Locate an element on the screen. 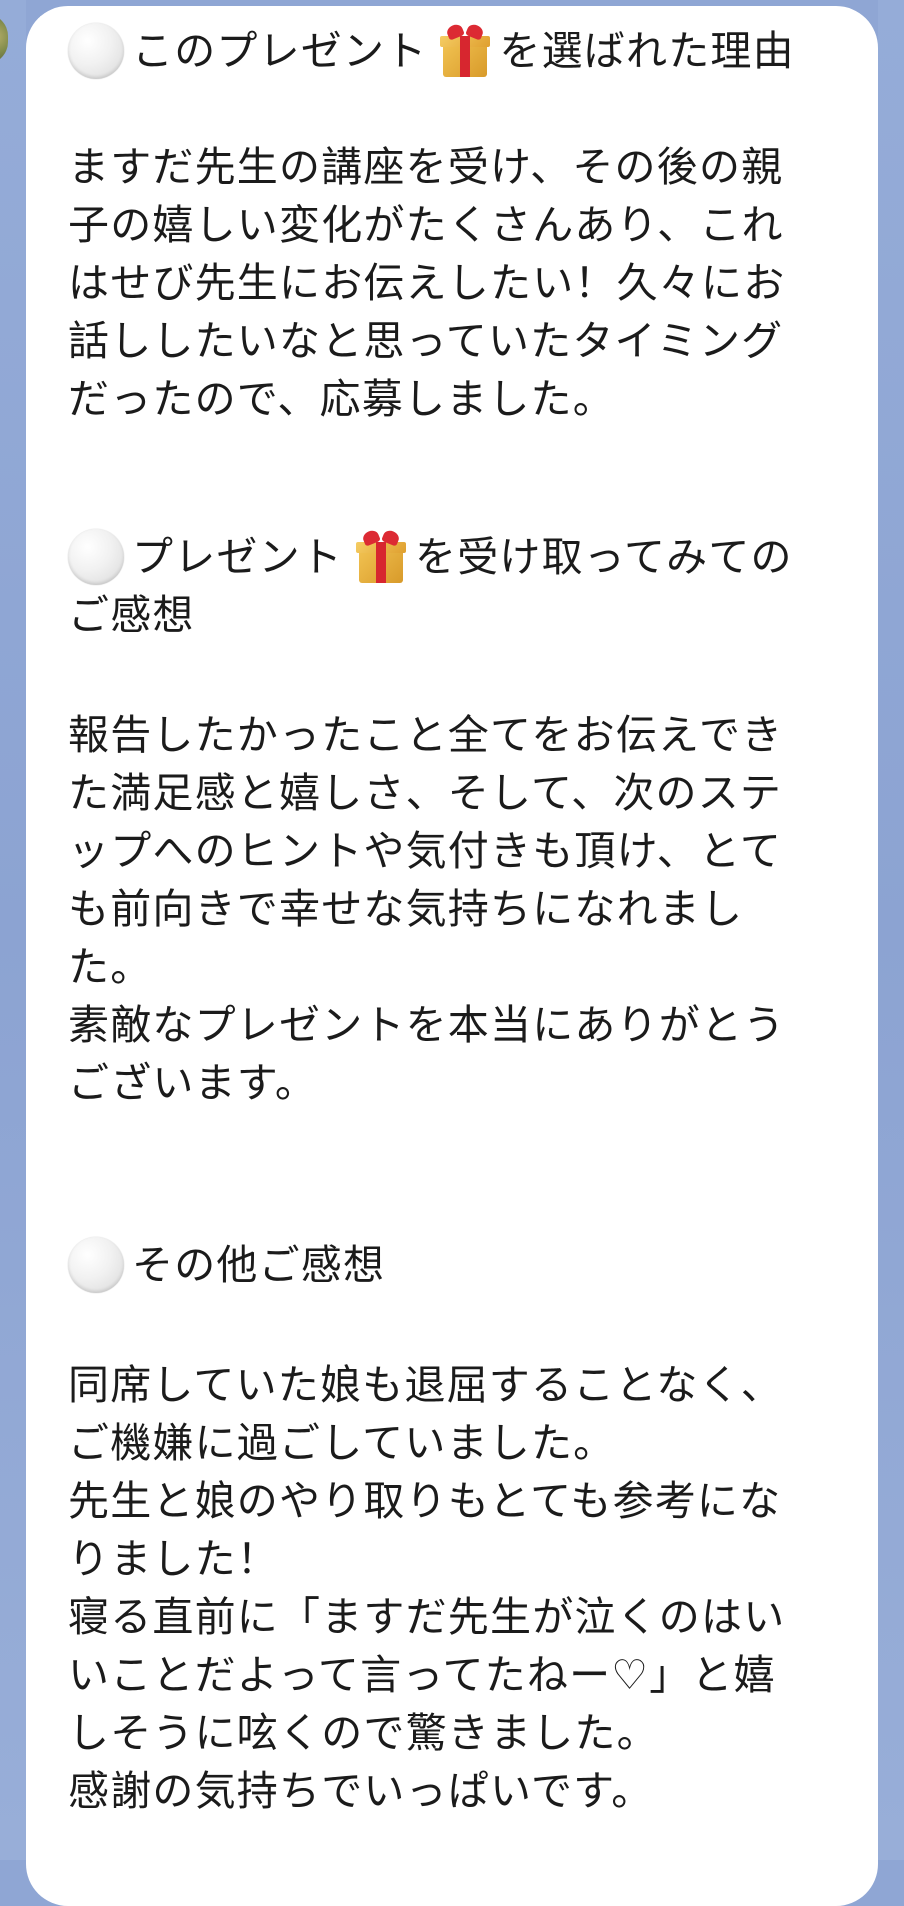  section2-line: も前向きで幸せな気持ちになれまし is located at coordinates (406, 909).